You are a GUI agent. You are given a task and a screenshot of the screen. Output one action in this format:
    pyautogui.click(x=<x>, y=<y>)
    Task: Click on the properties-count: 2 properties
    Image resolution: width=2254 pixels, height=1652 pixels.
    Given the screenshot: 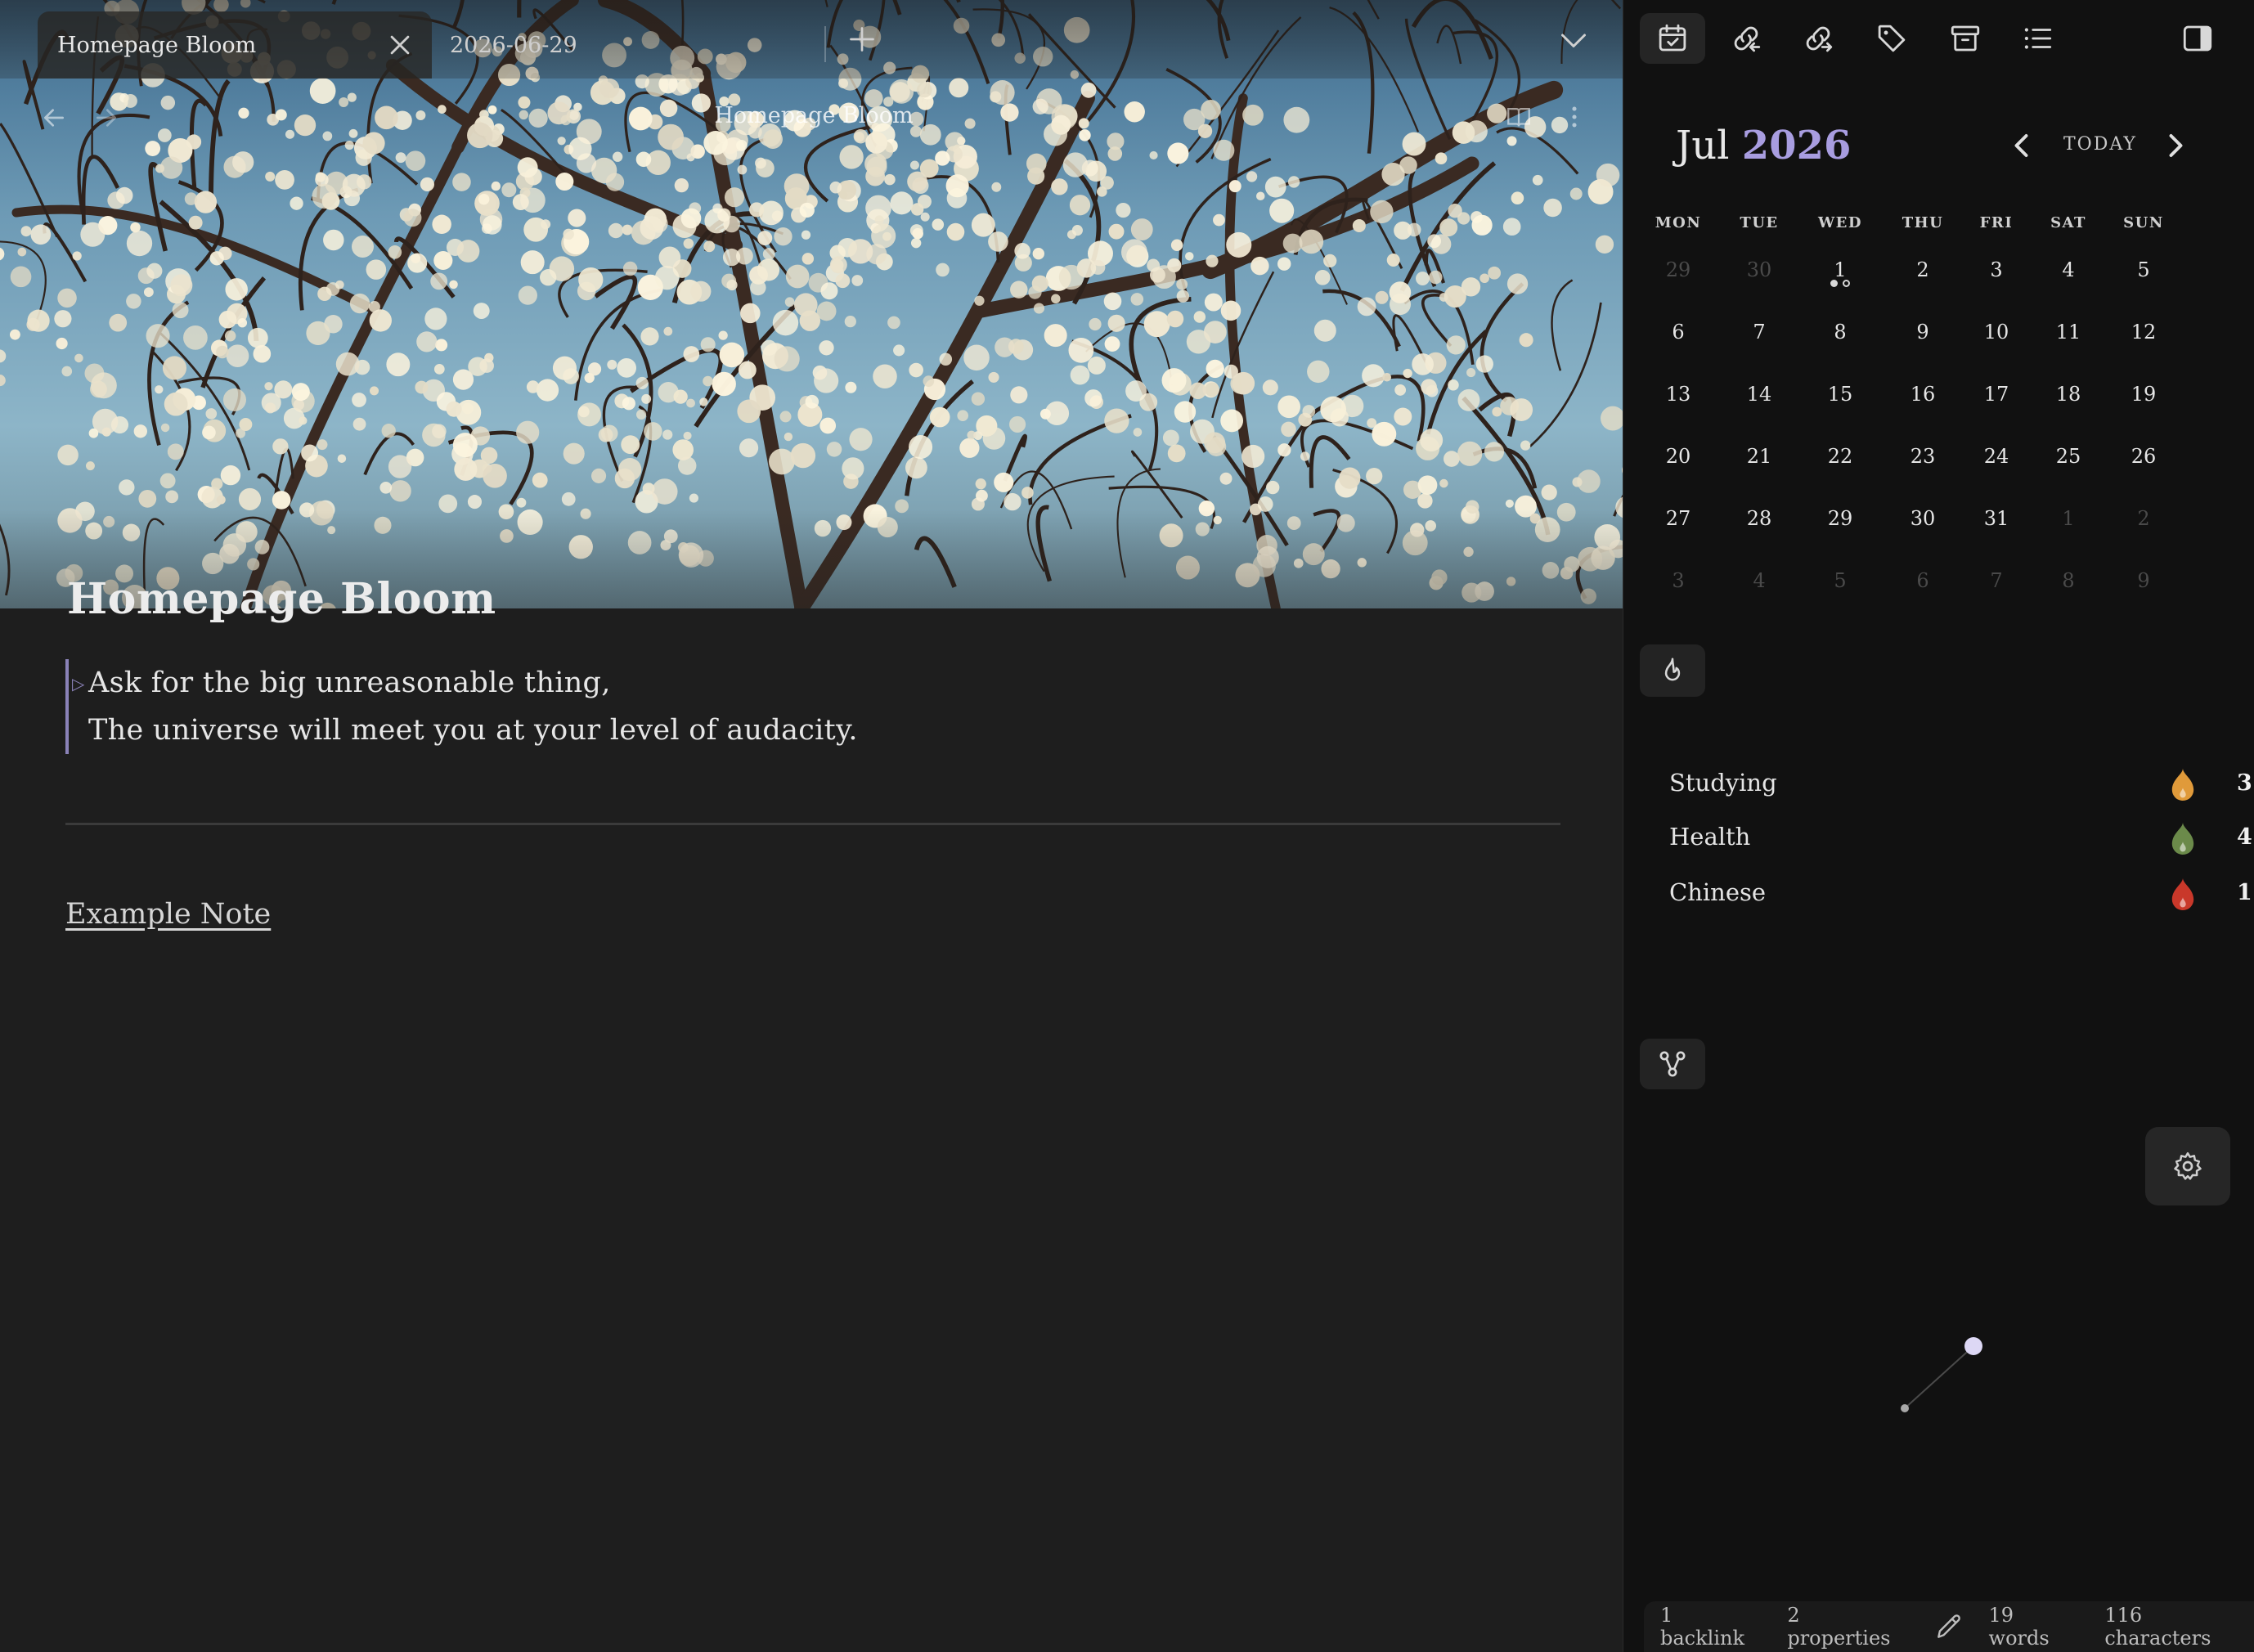 What is the action you would take?
    pyautogui.click(x=1847, y=1627)
    